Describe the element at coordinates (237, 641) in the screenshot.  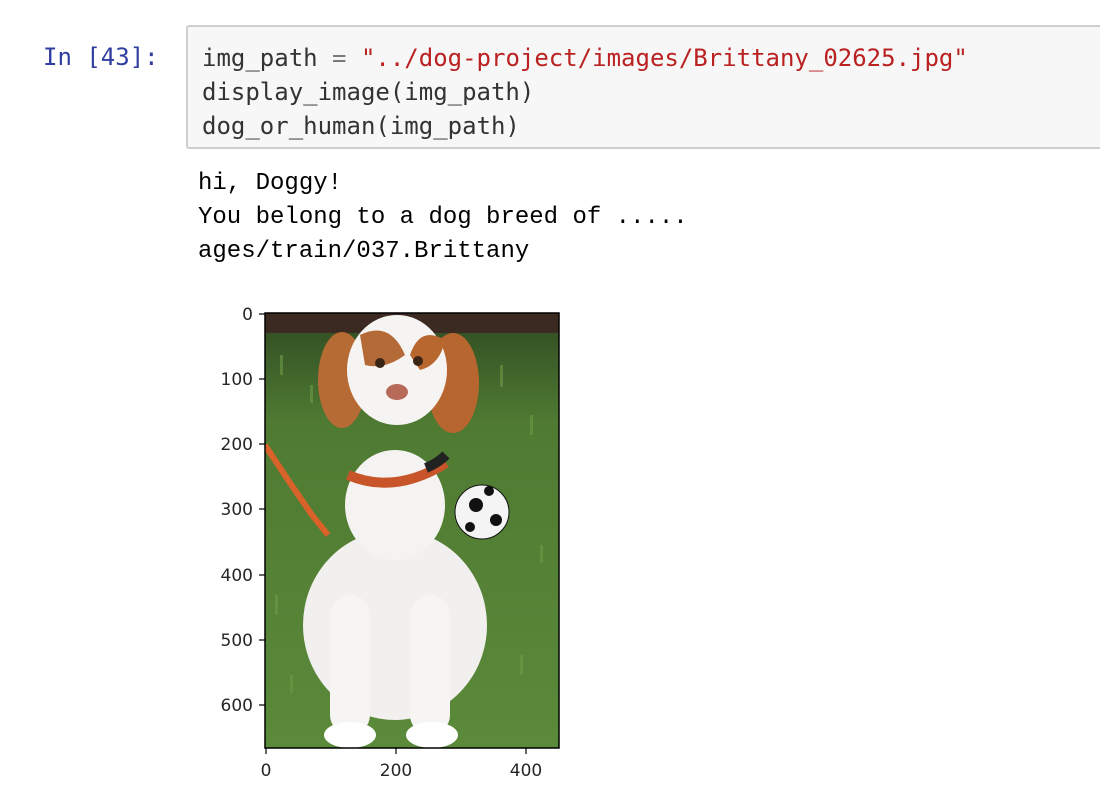
I see `y-tick-label: 500` at that location.